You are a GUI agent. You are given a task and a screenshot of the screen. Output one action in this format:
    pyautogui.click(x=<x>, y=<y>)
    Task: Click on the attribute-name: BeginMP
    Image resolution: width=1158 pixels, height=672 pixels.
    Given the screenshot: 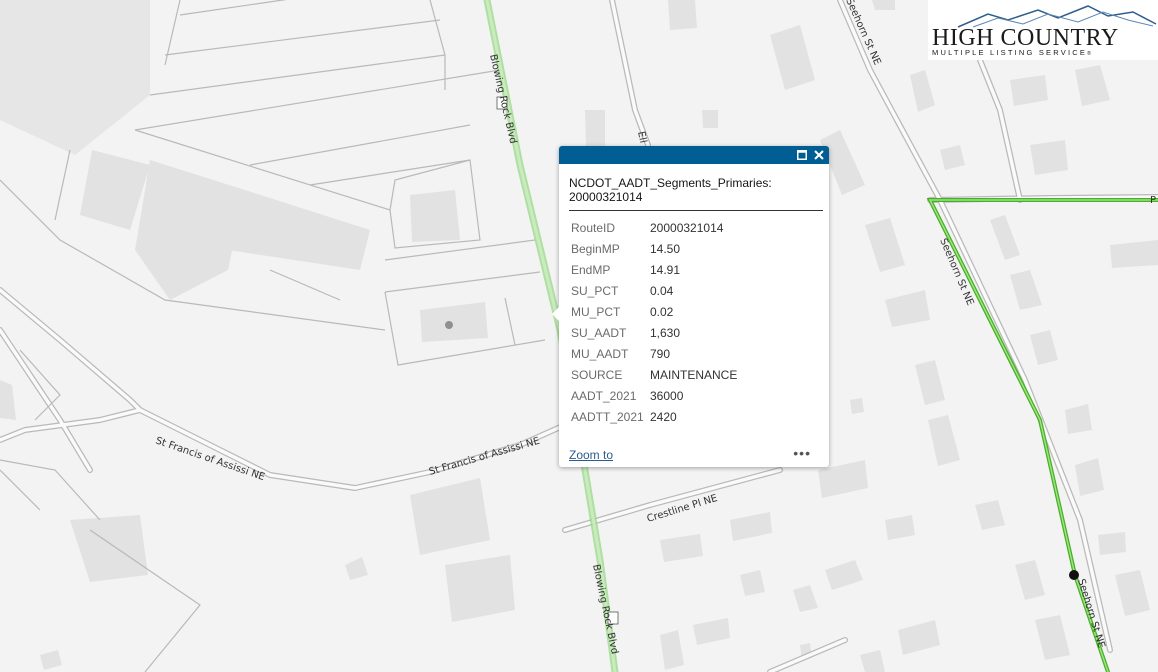 What is the action you would take?
    pyautogui.click(x=595, y=248)
    